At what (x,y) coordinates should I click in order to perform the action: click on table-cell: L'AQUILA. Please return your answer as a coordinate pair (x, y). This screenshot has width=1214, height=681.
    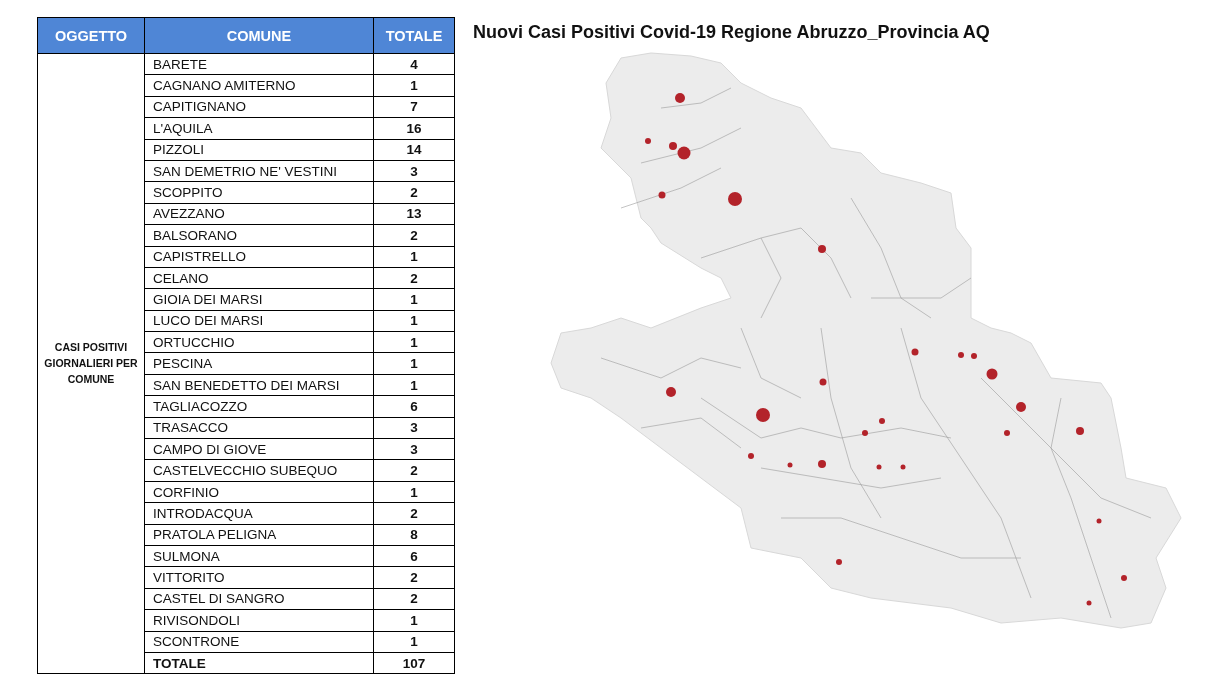
    Looking at the image, I should click on (259, 128).